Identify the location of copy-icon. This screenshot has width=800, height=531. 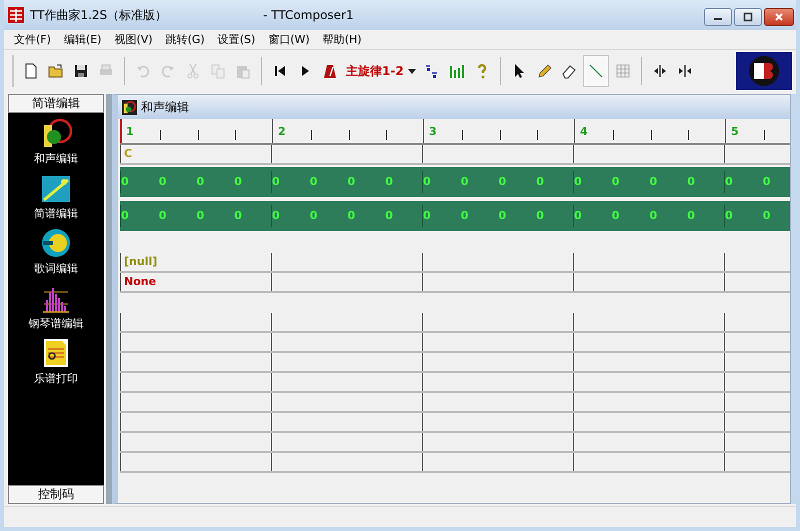
(218, 71).